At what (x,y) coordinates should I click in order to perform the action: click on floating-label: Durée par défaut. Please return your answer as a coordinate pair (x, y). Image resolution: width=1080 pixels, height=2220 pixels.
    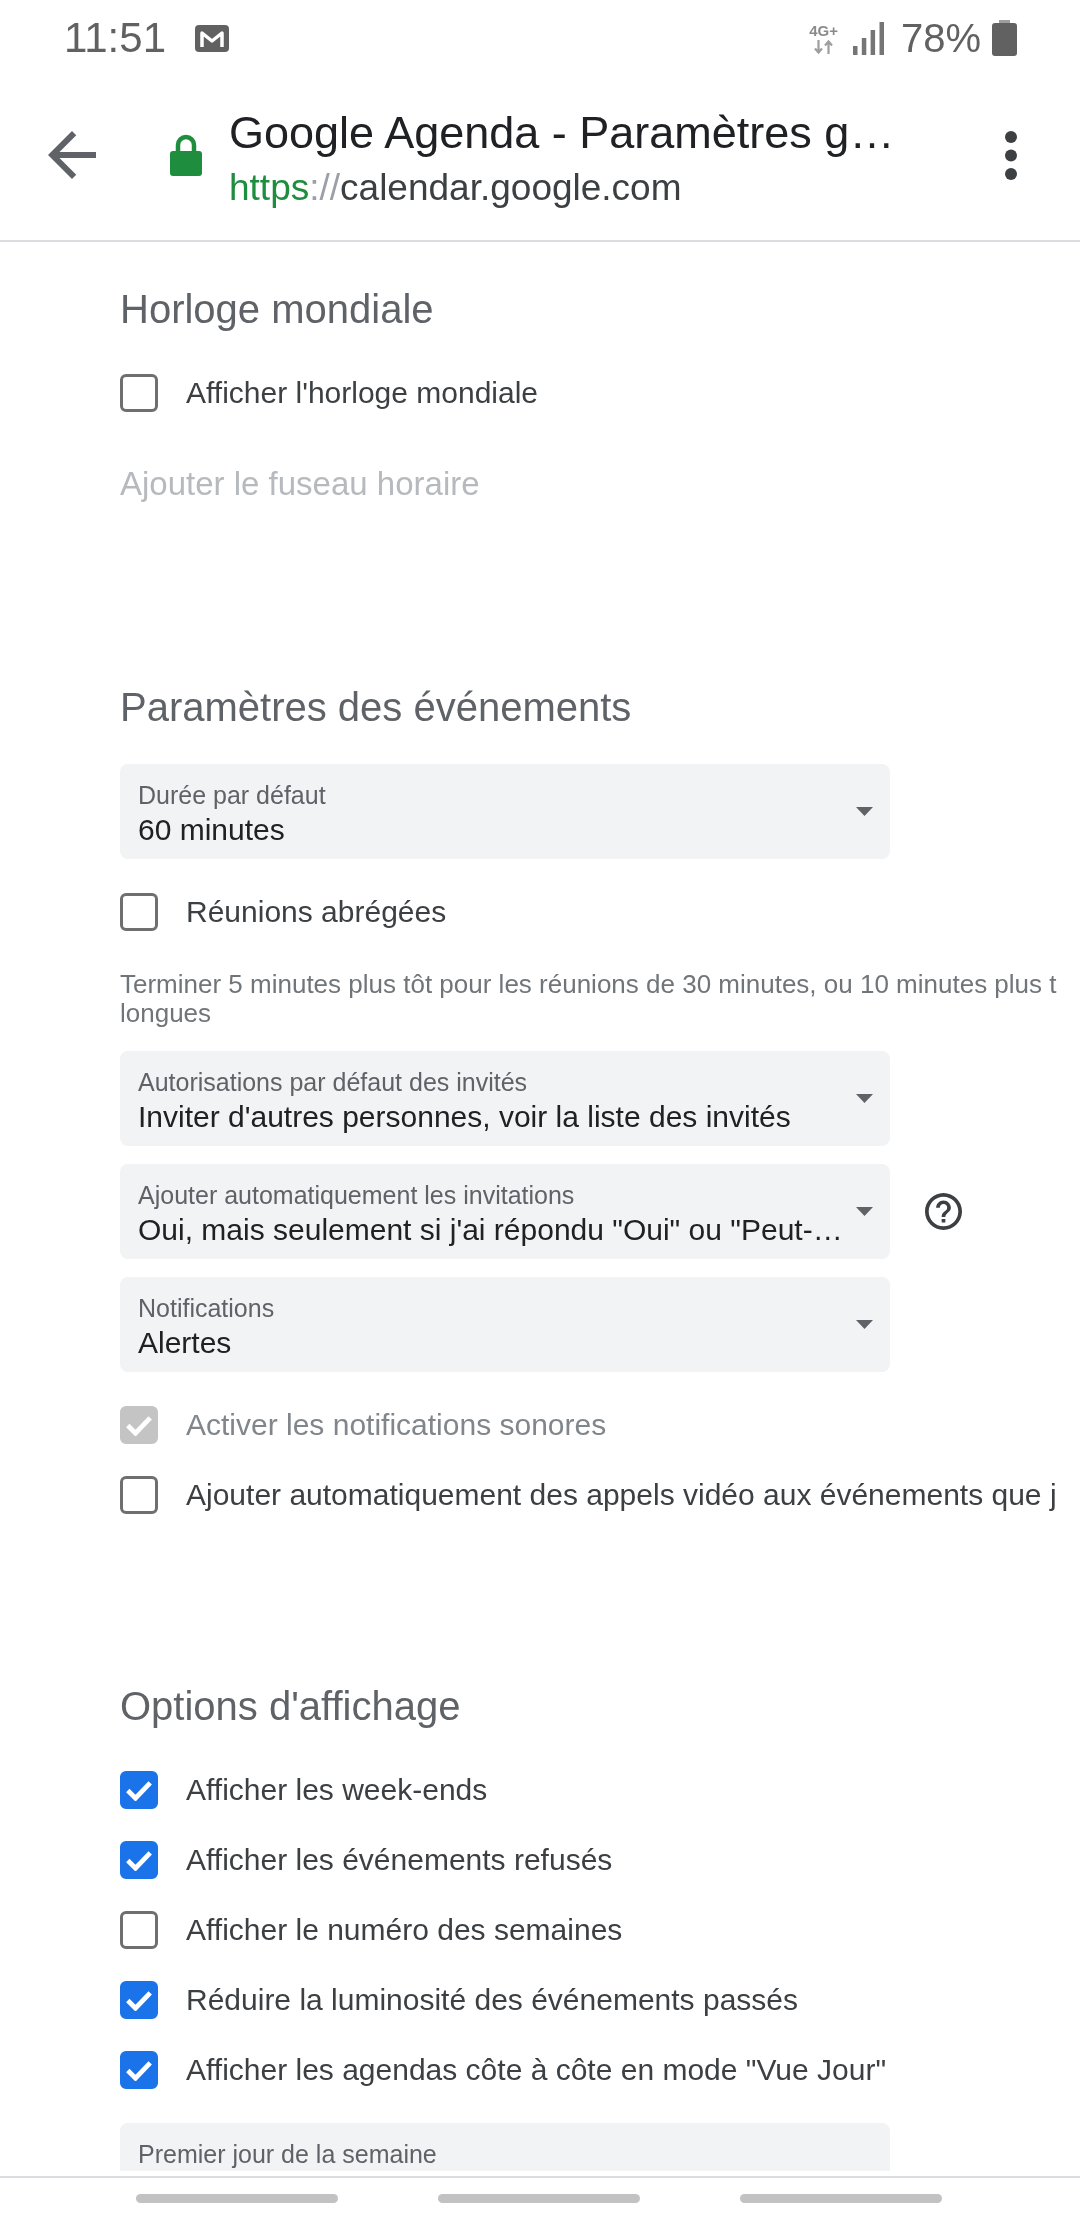
    Looking at the image, I should click on (232, 795).